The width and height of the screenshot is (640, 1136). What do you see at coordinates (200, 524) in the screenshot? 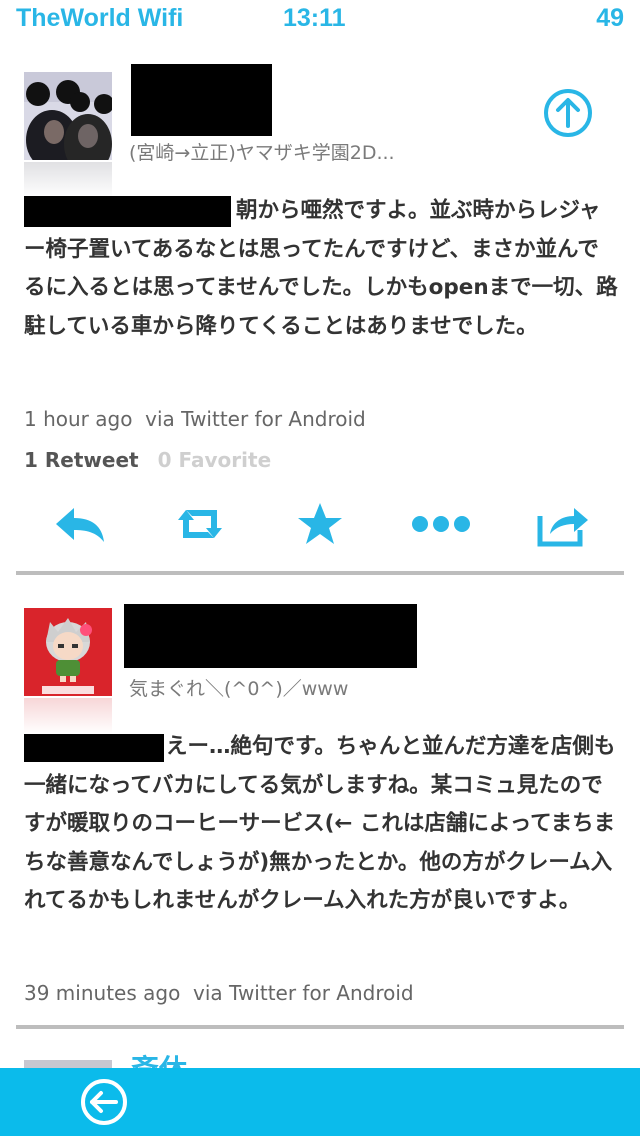
I see `retweet-icon` at bounding box center [200, 524].